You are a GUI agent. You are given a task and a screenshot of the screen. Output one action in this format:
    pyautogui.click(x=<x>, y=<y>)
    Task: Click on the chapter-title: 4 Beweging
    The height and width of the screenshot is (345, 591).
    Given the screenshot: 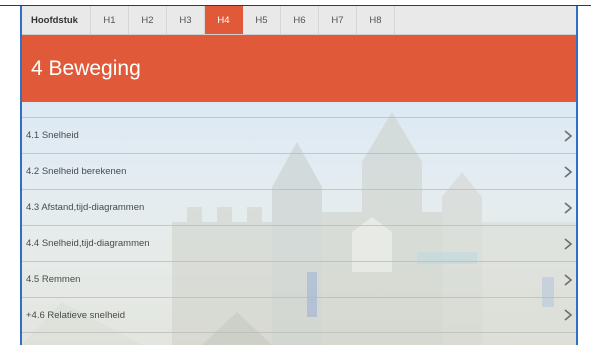 What is the action you would take?
    pyautogui.click(x=86, y=68)
    